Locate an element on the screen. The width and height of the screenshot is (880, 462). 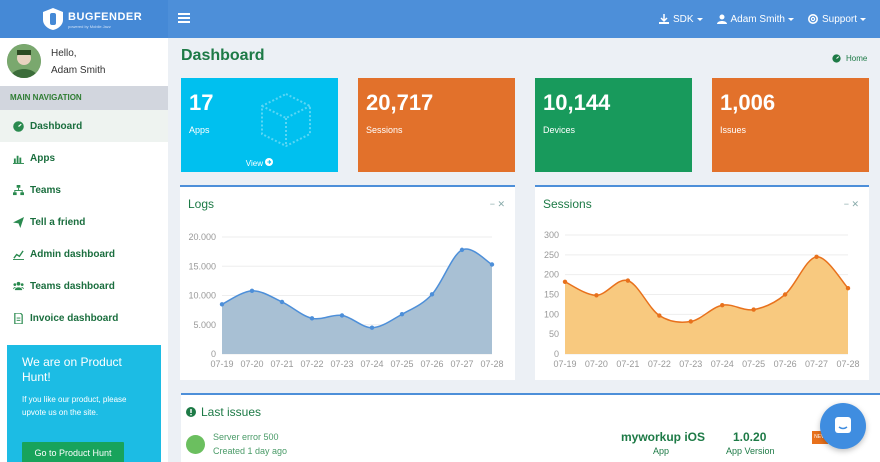
avatar is located at coordinates (24, 61).